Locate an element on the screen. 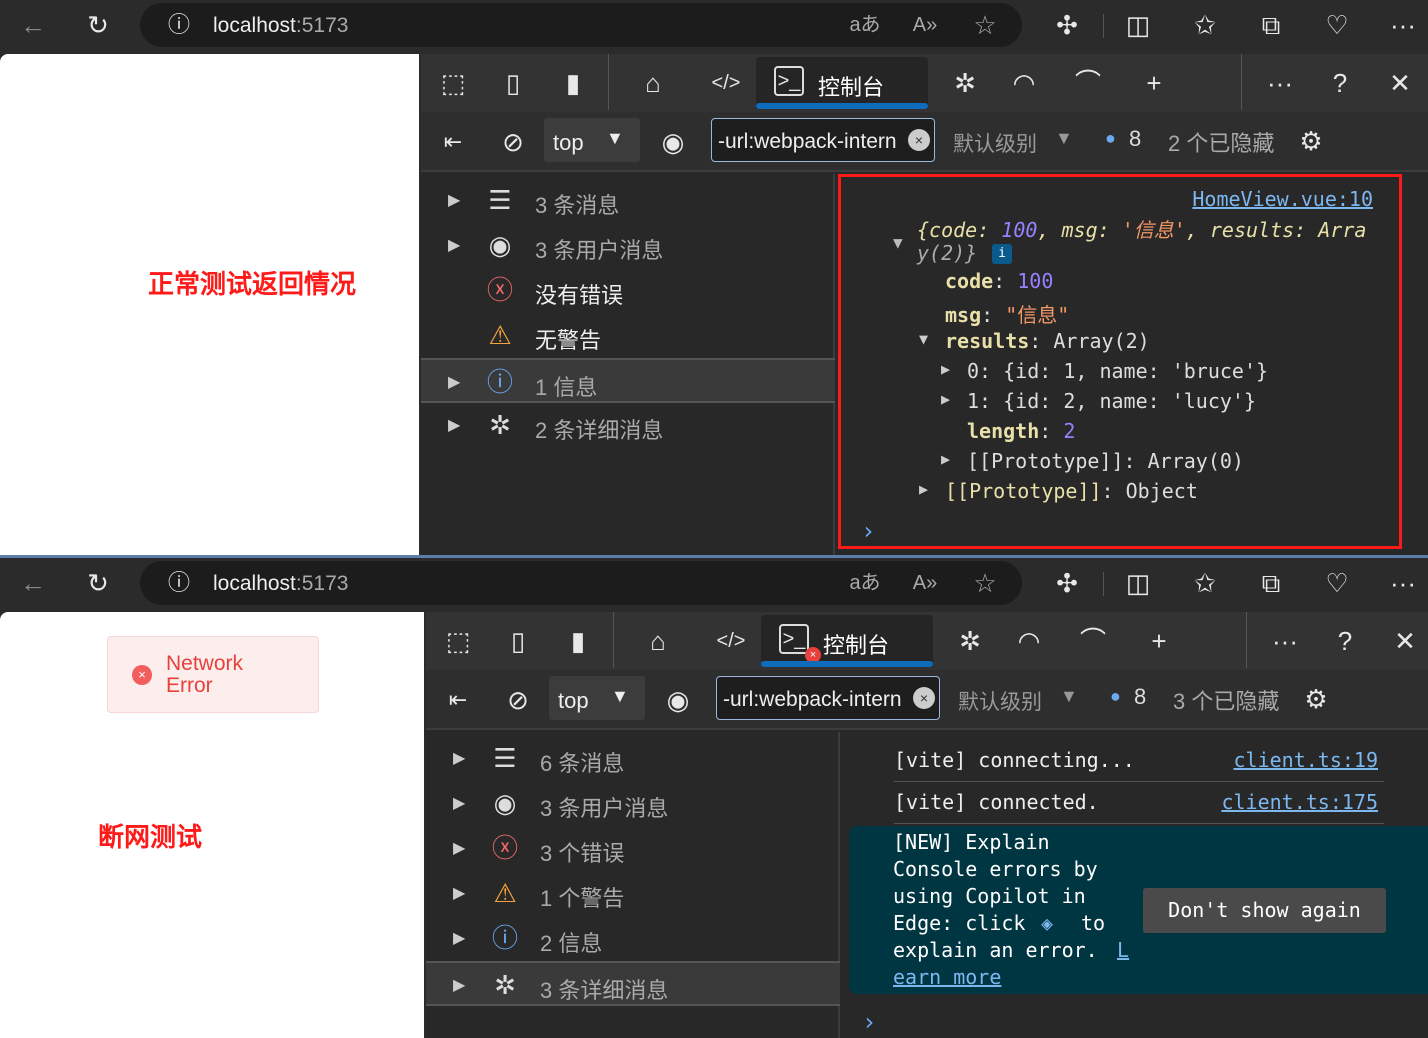 The height and width of the screenshot is (1038, 1428). sidebar-item-2: ⓧ 没有错误 is located at coordinates (628, 290).